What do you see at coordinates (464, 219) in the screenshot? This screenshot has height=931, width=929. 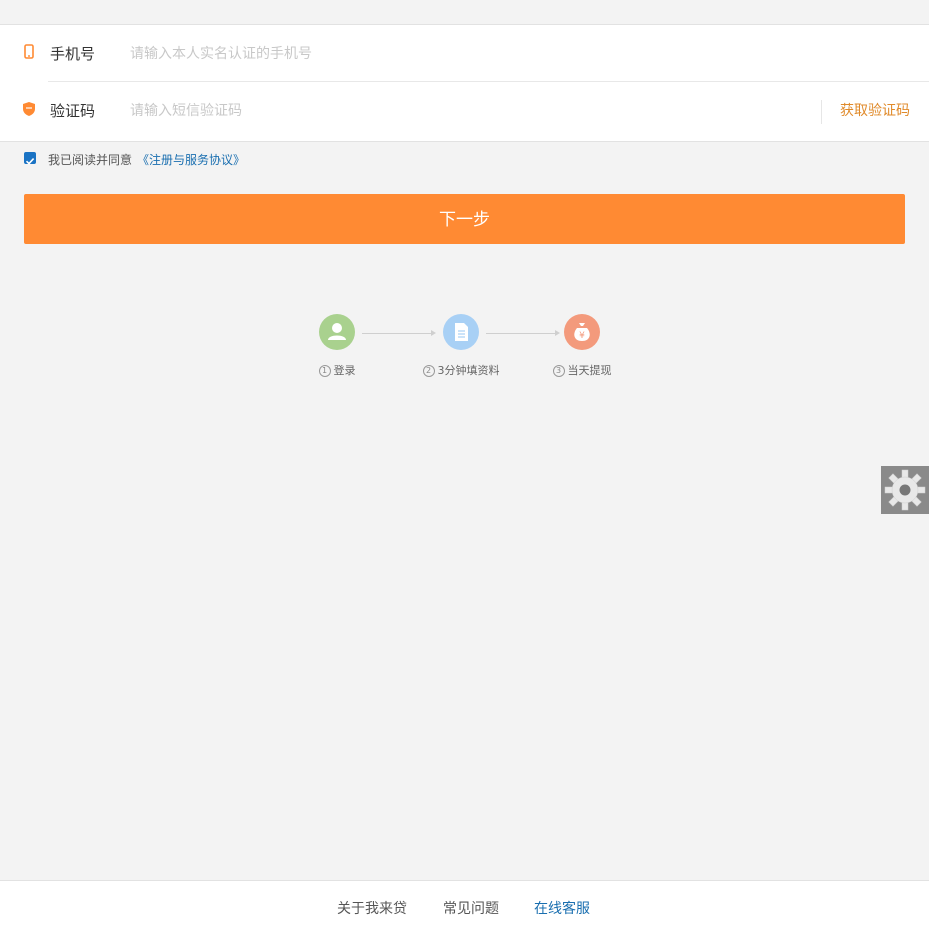 I see `next-step-button: 下一步` at bounding box center [464, 219].